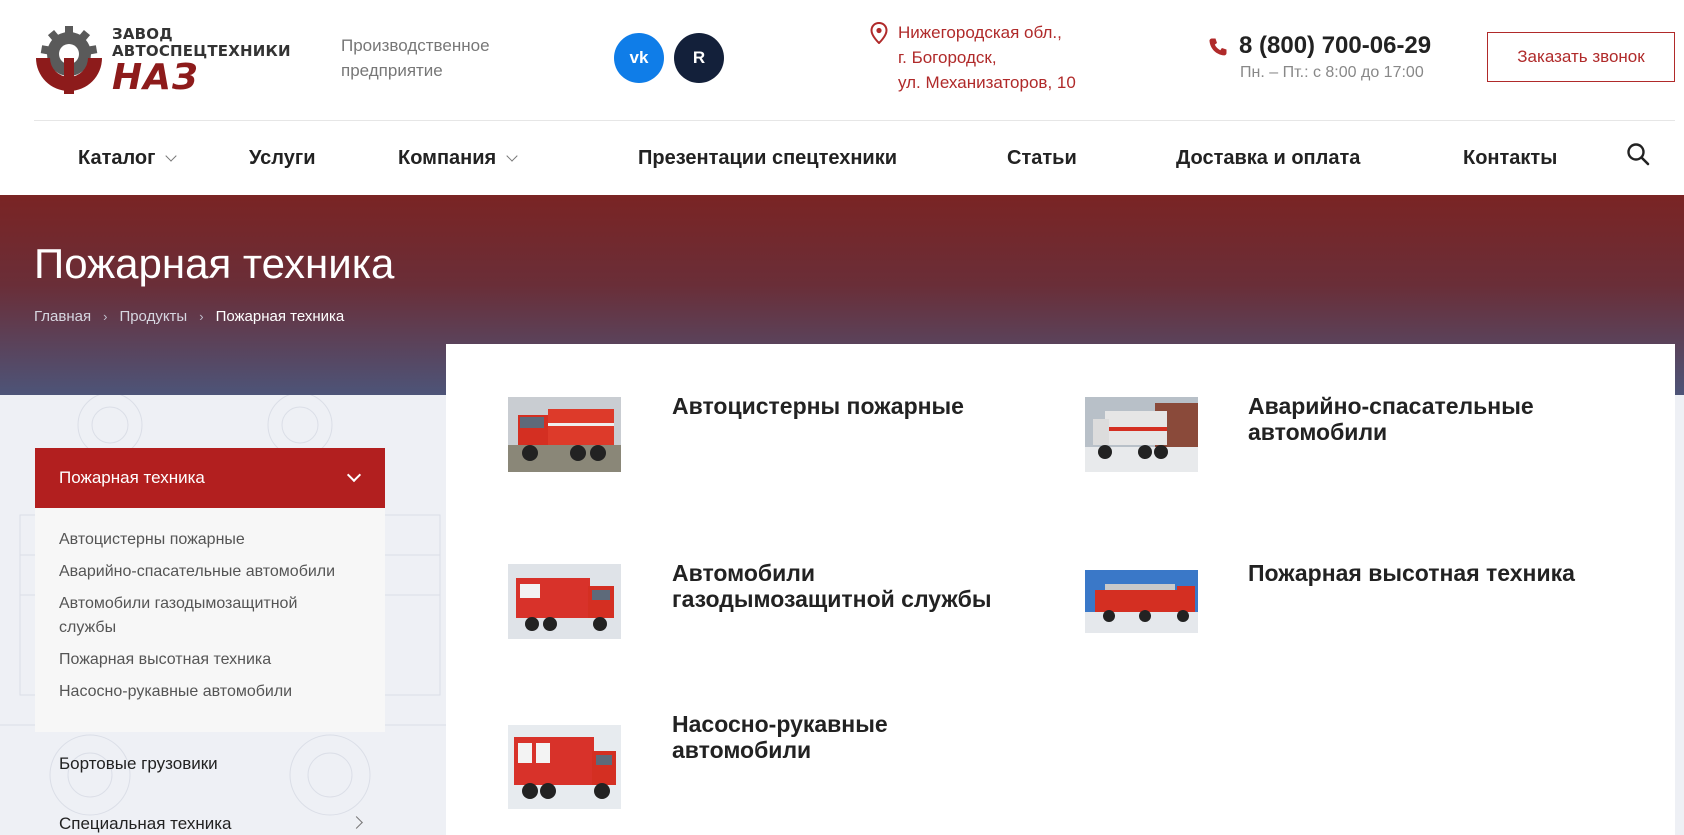  What do you see at coordinates (155, 77) in the screenshot?
I see `logo-brand: НАЗ` at bounding box center [155, 77].